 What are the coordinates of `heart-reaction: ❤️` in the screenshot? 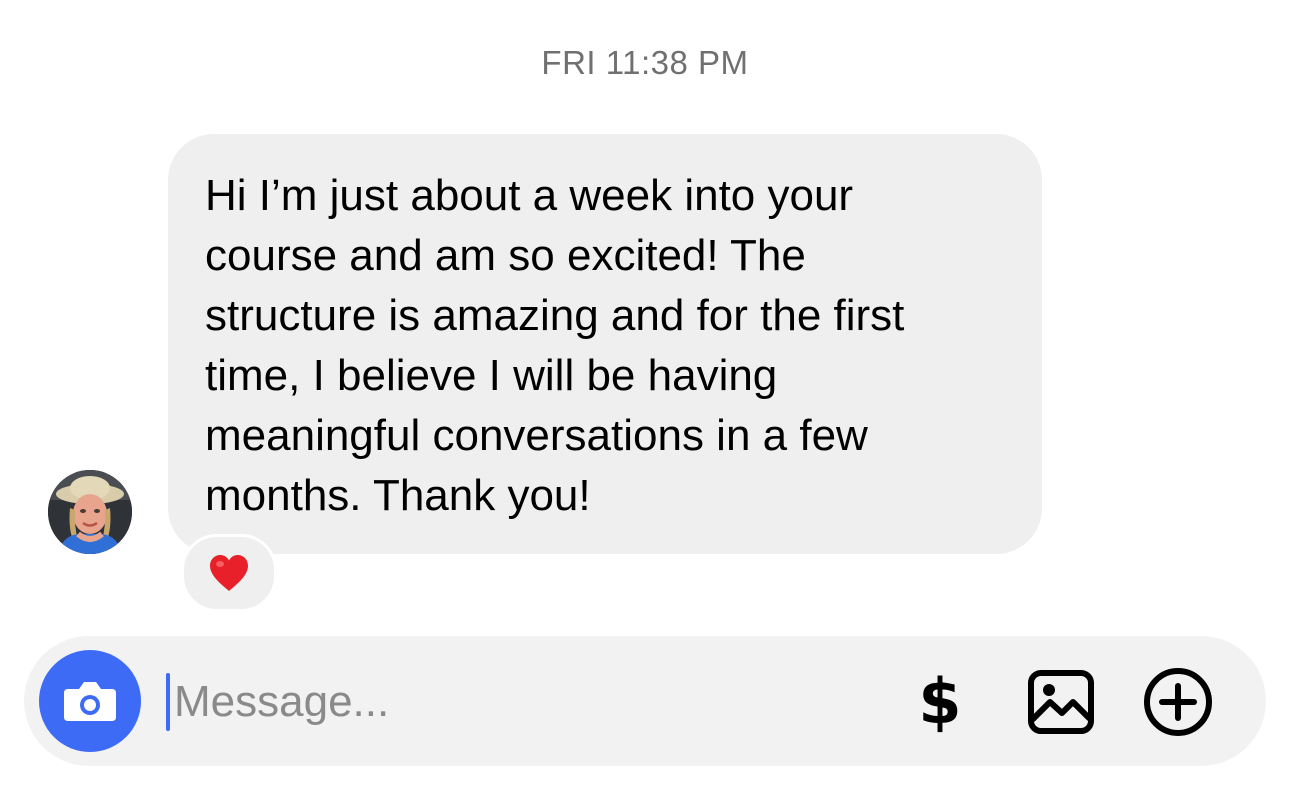 It's located at (229, 573).